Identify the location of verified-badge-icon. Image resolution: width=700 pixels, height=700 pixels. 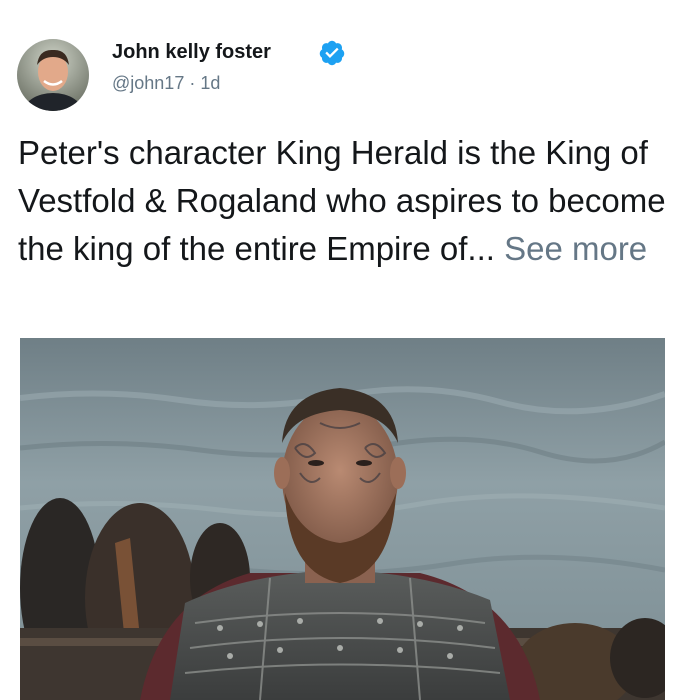
(332, 53).